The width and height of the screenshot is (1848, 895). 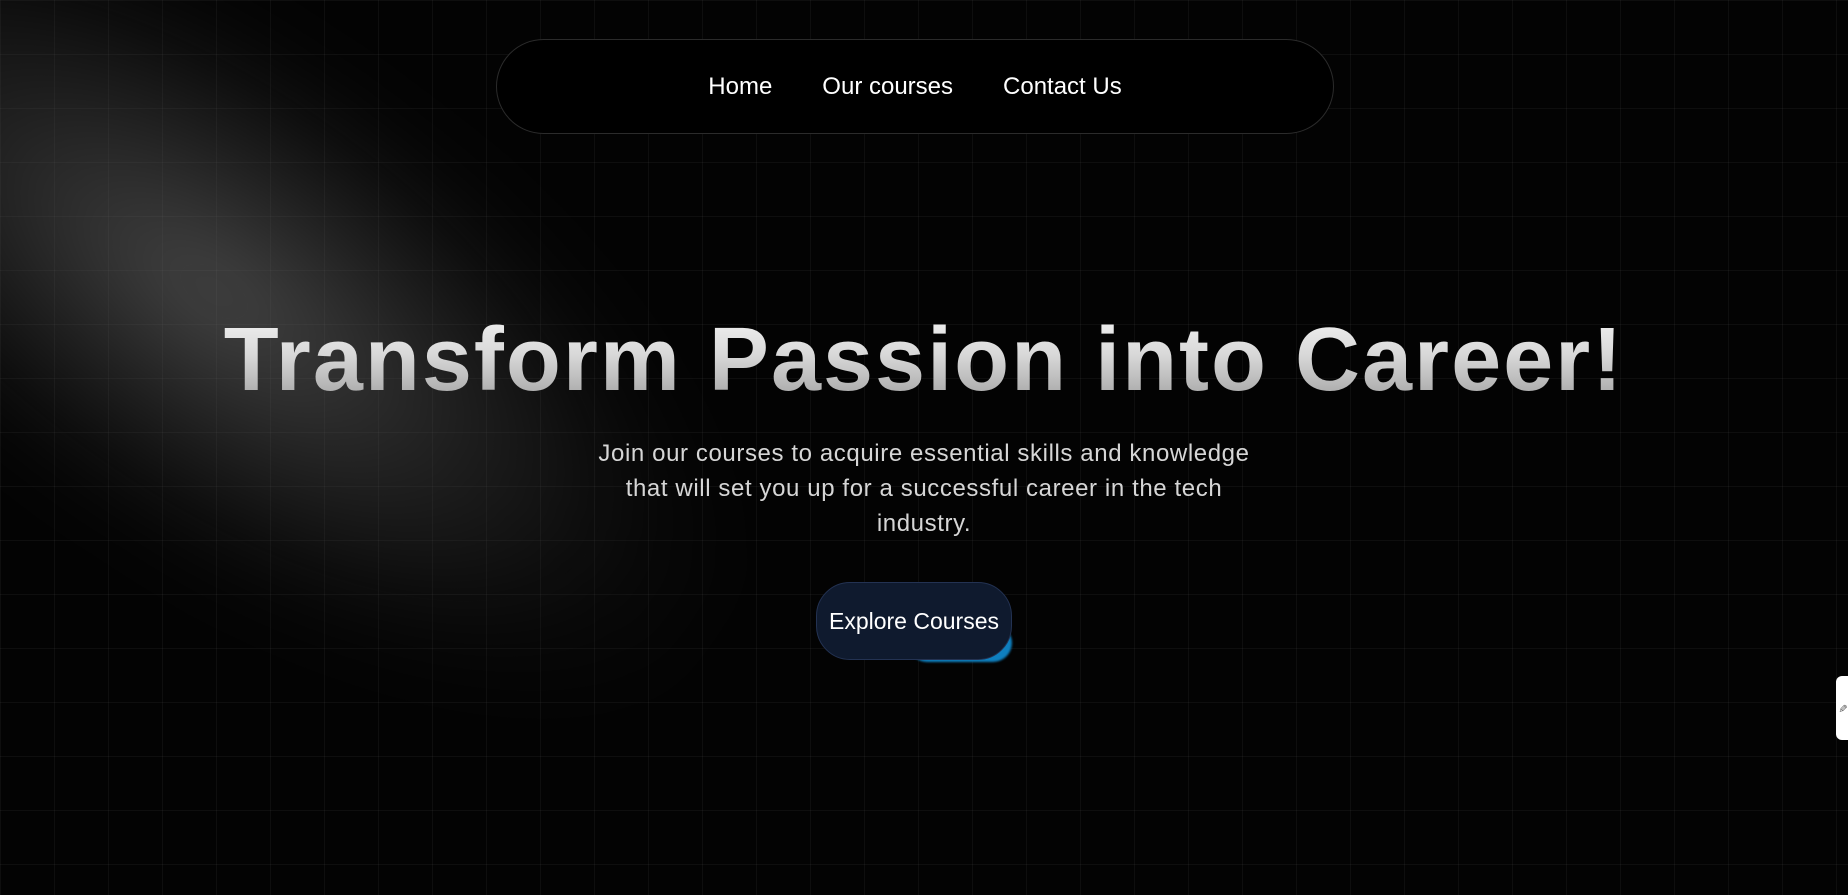 I want to click on nav-link-contact-us: Contact Us, so click(x=1062, y=87).